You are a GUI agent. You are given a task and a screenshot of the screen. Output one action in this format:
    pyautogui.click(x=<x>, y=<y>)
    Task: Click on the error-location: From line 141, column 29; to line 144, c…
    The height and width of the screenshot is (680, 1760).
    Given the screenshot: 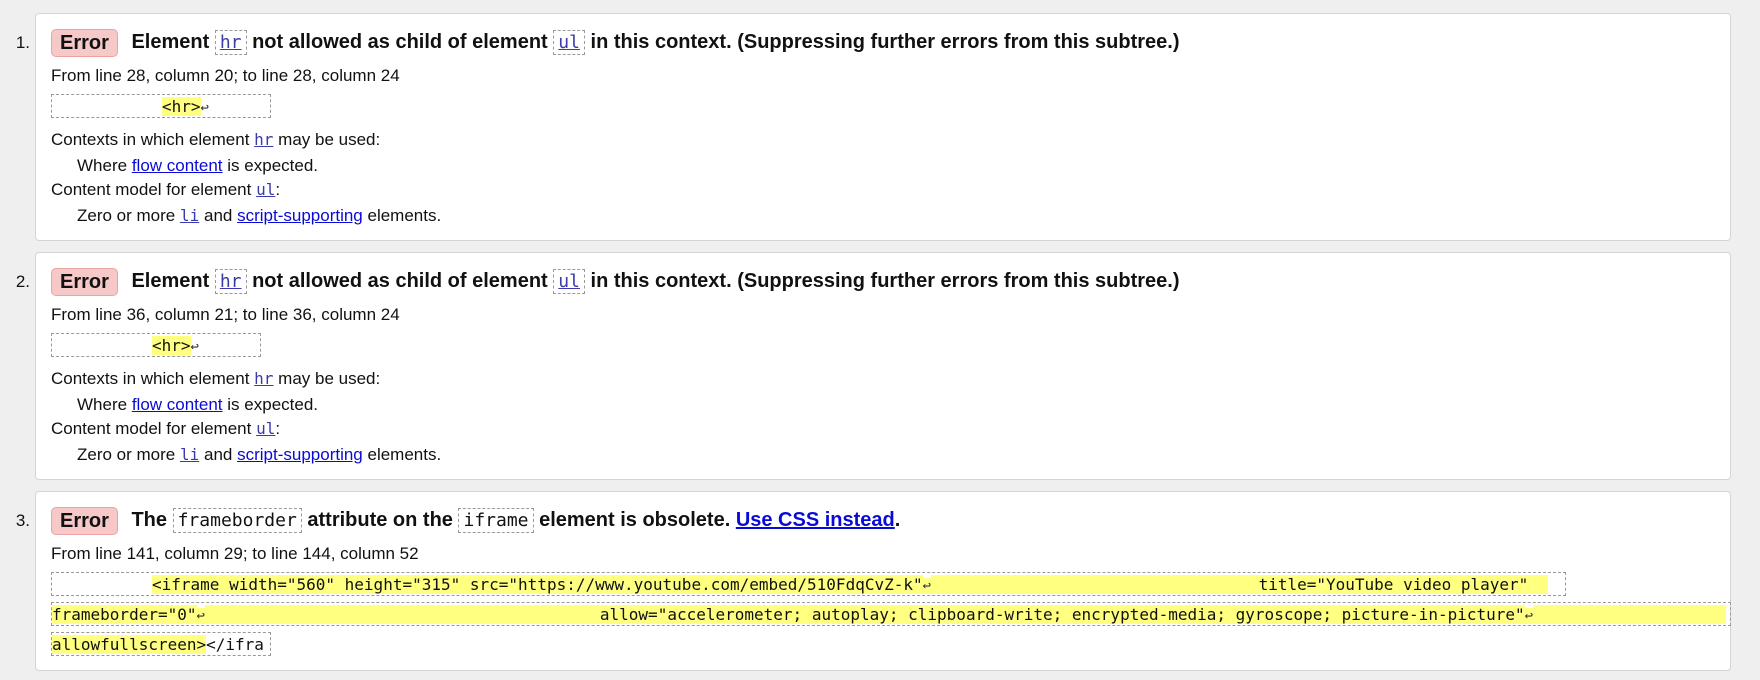 What is the action you would take?
    pyautogui.click(x=235, y=553)
    